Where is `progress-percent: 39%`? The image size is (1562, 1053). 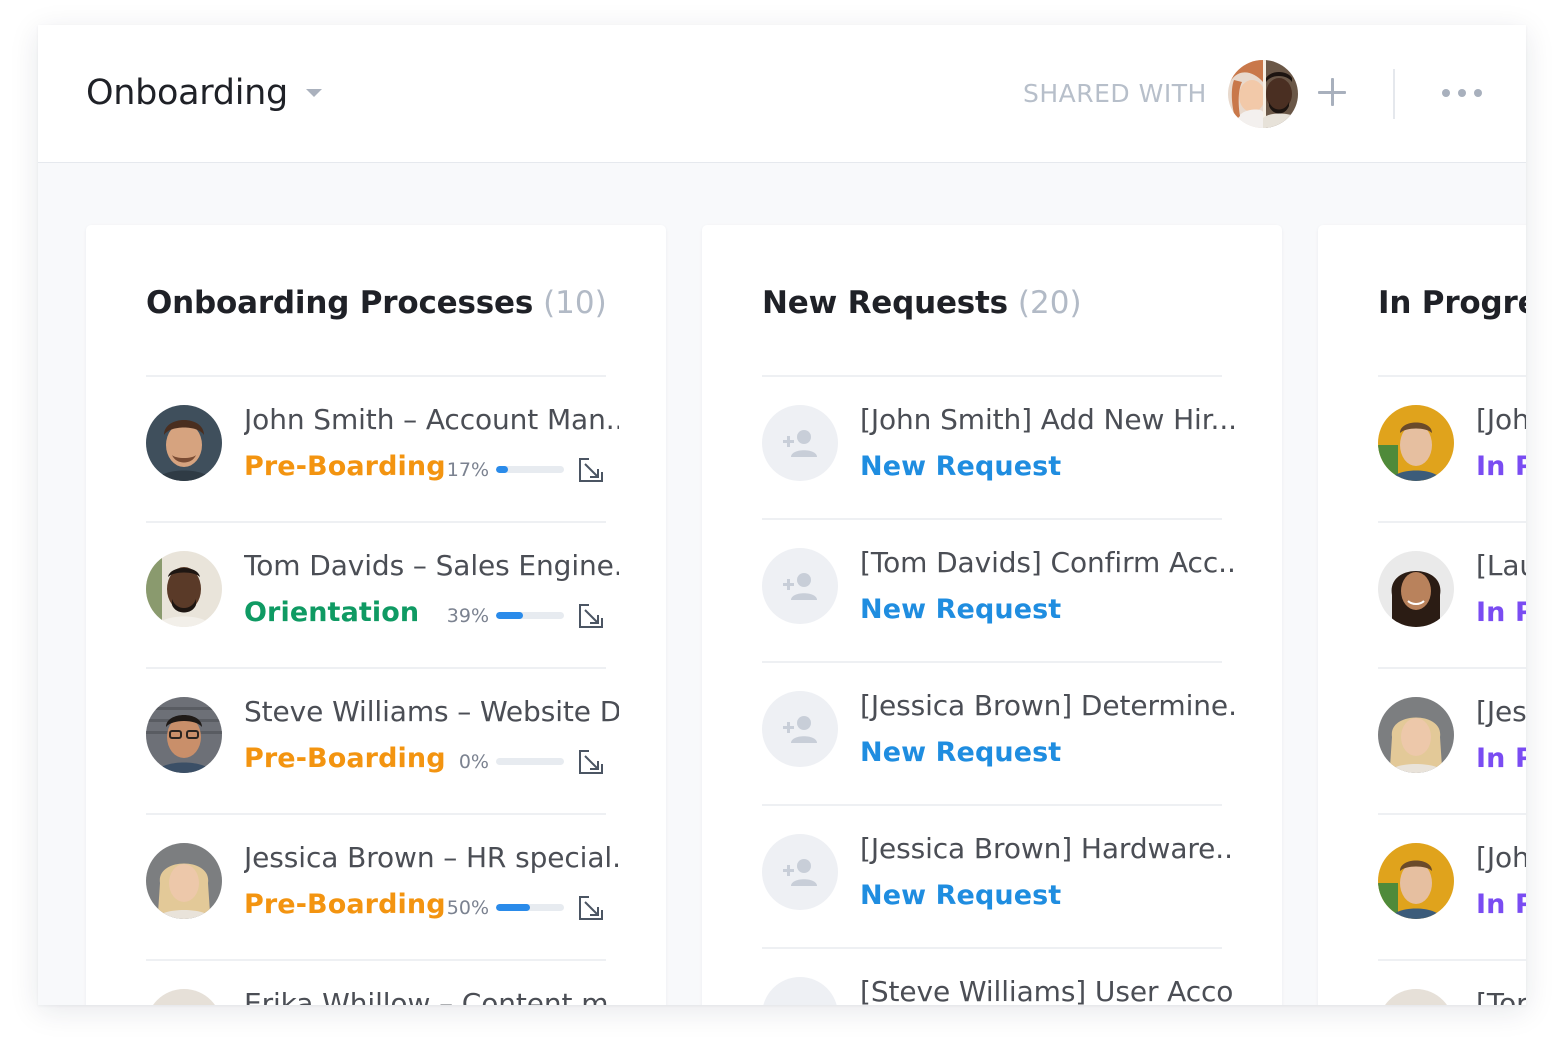
progress-percent: 39% is located at coordinates (467, 616).